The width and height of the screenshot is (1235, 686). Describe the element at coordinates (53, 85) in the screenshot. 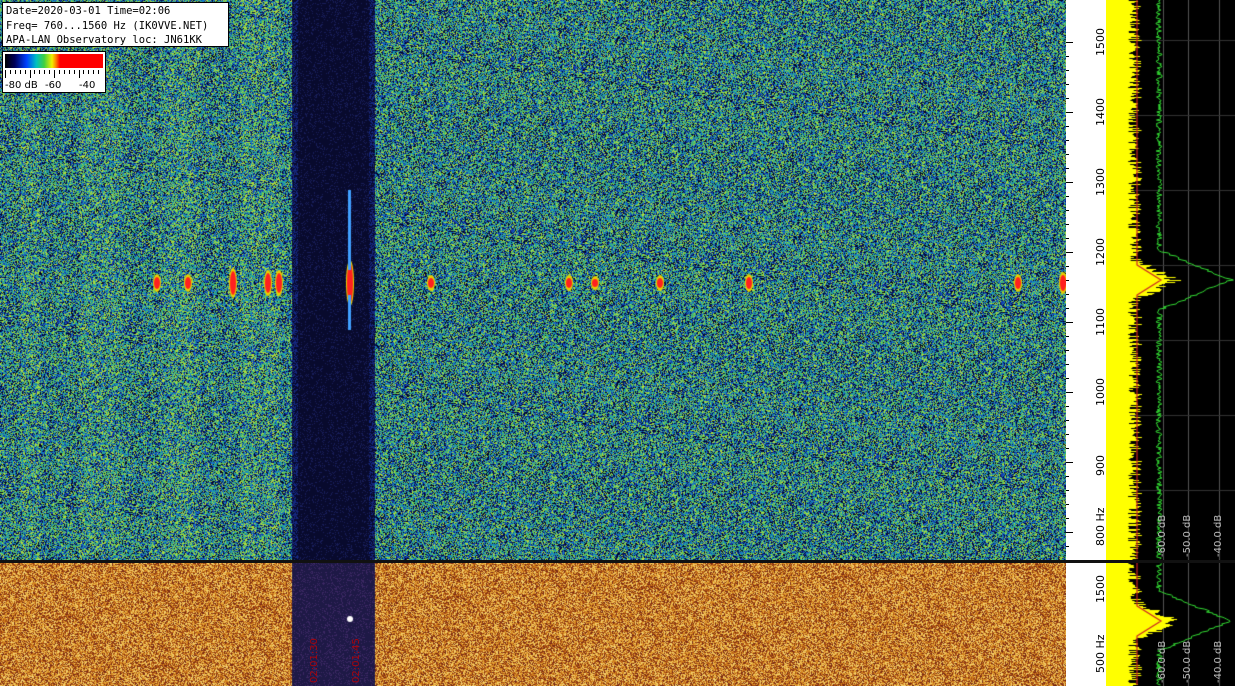

I see `legend-label-mid: -60` at that location.